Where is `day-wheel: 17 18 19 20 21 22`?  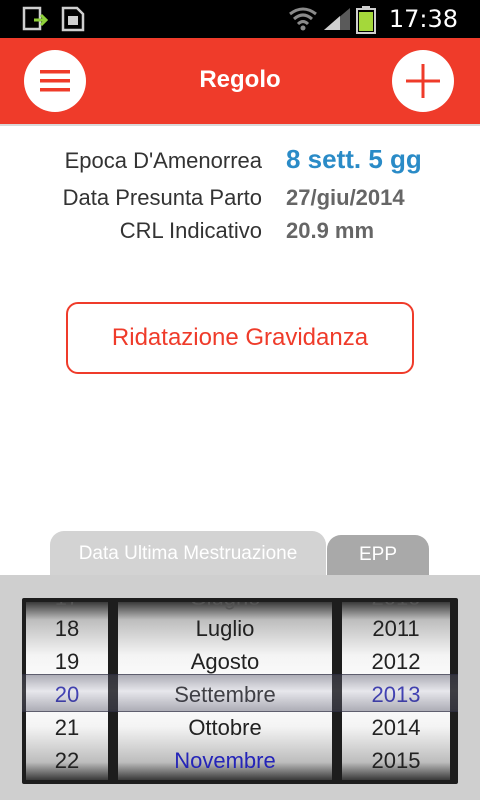 day-wheel: 17 18 19 20 21 22 is located at coordinates (67, 691).